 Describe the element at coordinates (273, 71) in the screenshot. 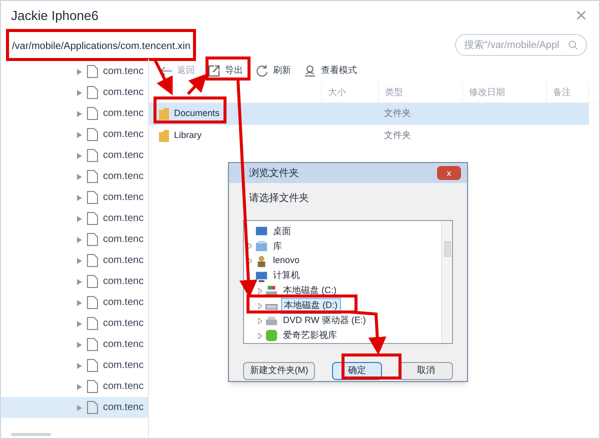

I see `toolbar-button: 刷新` at that location.